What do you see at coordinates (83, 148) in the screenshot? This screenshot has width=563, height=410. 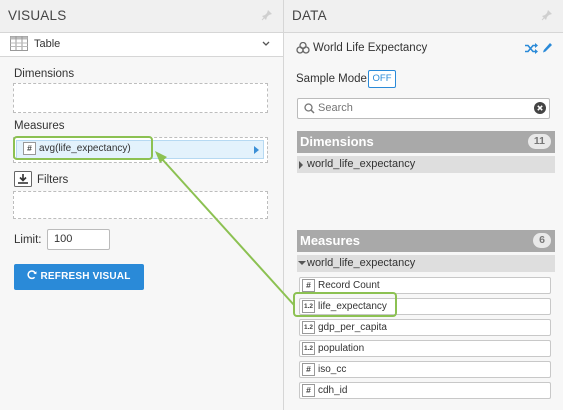 I see `highlight-box-measure` at bounding box center [83, 148].